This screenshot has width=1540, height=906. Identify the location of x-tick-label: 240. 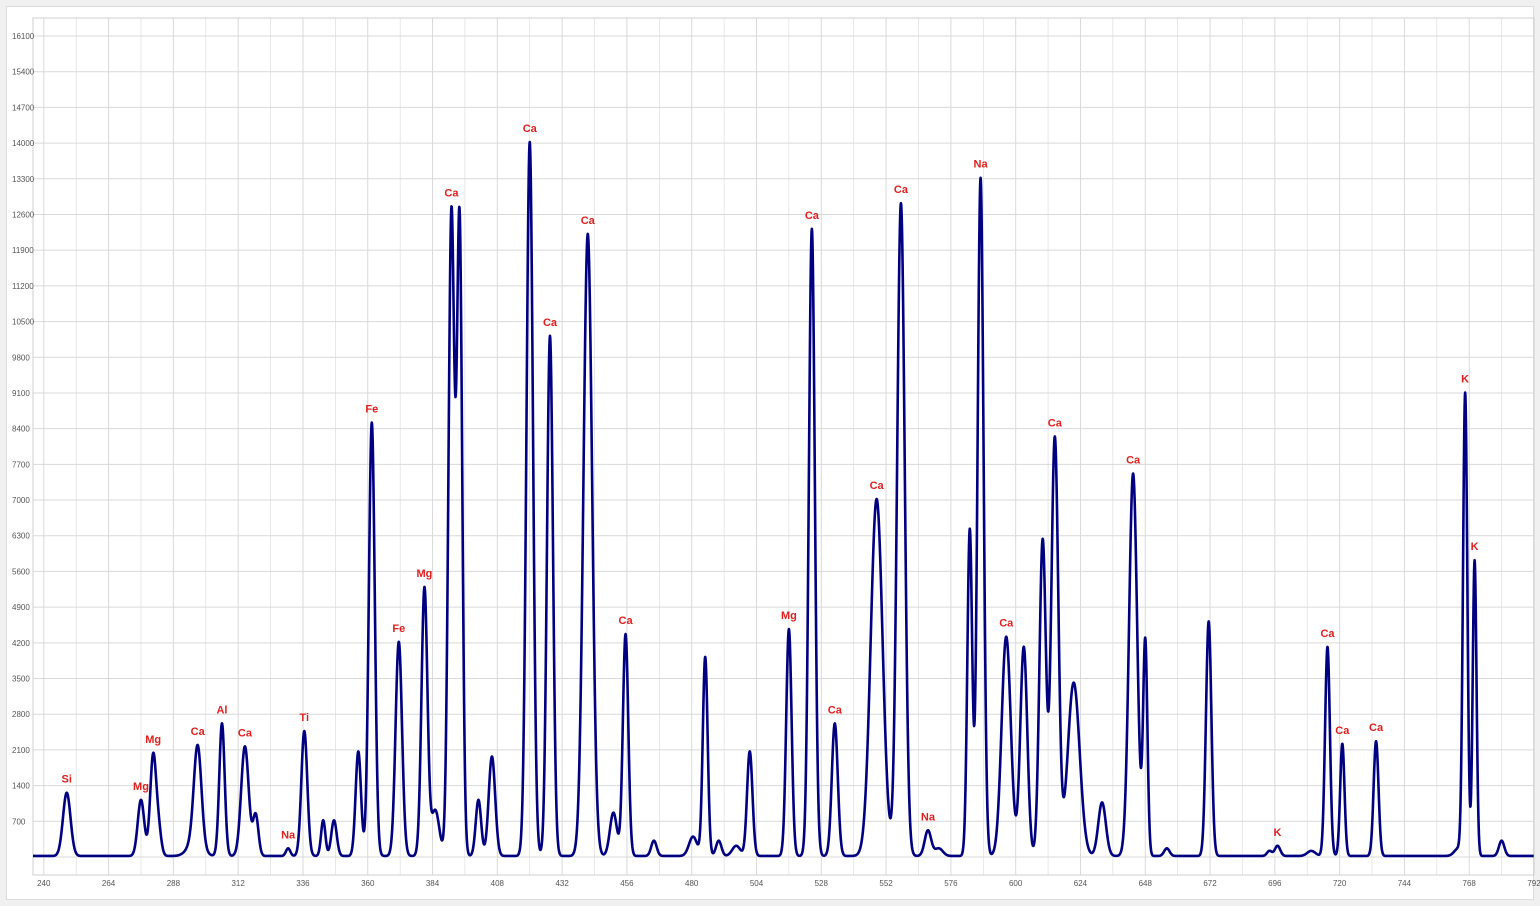
(44, 883).